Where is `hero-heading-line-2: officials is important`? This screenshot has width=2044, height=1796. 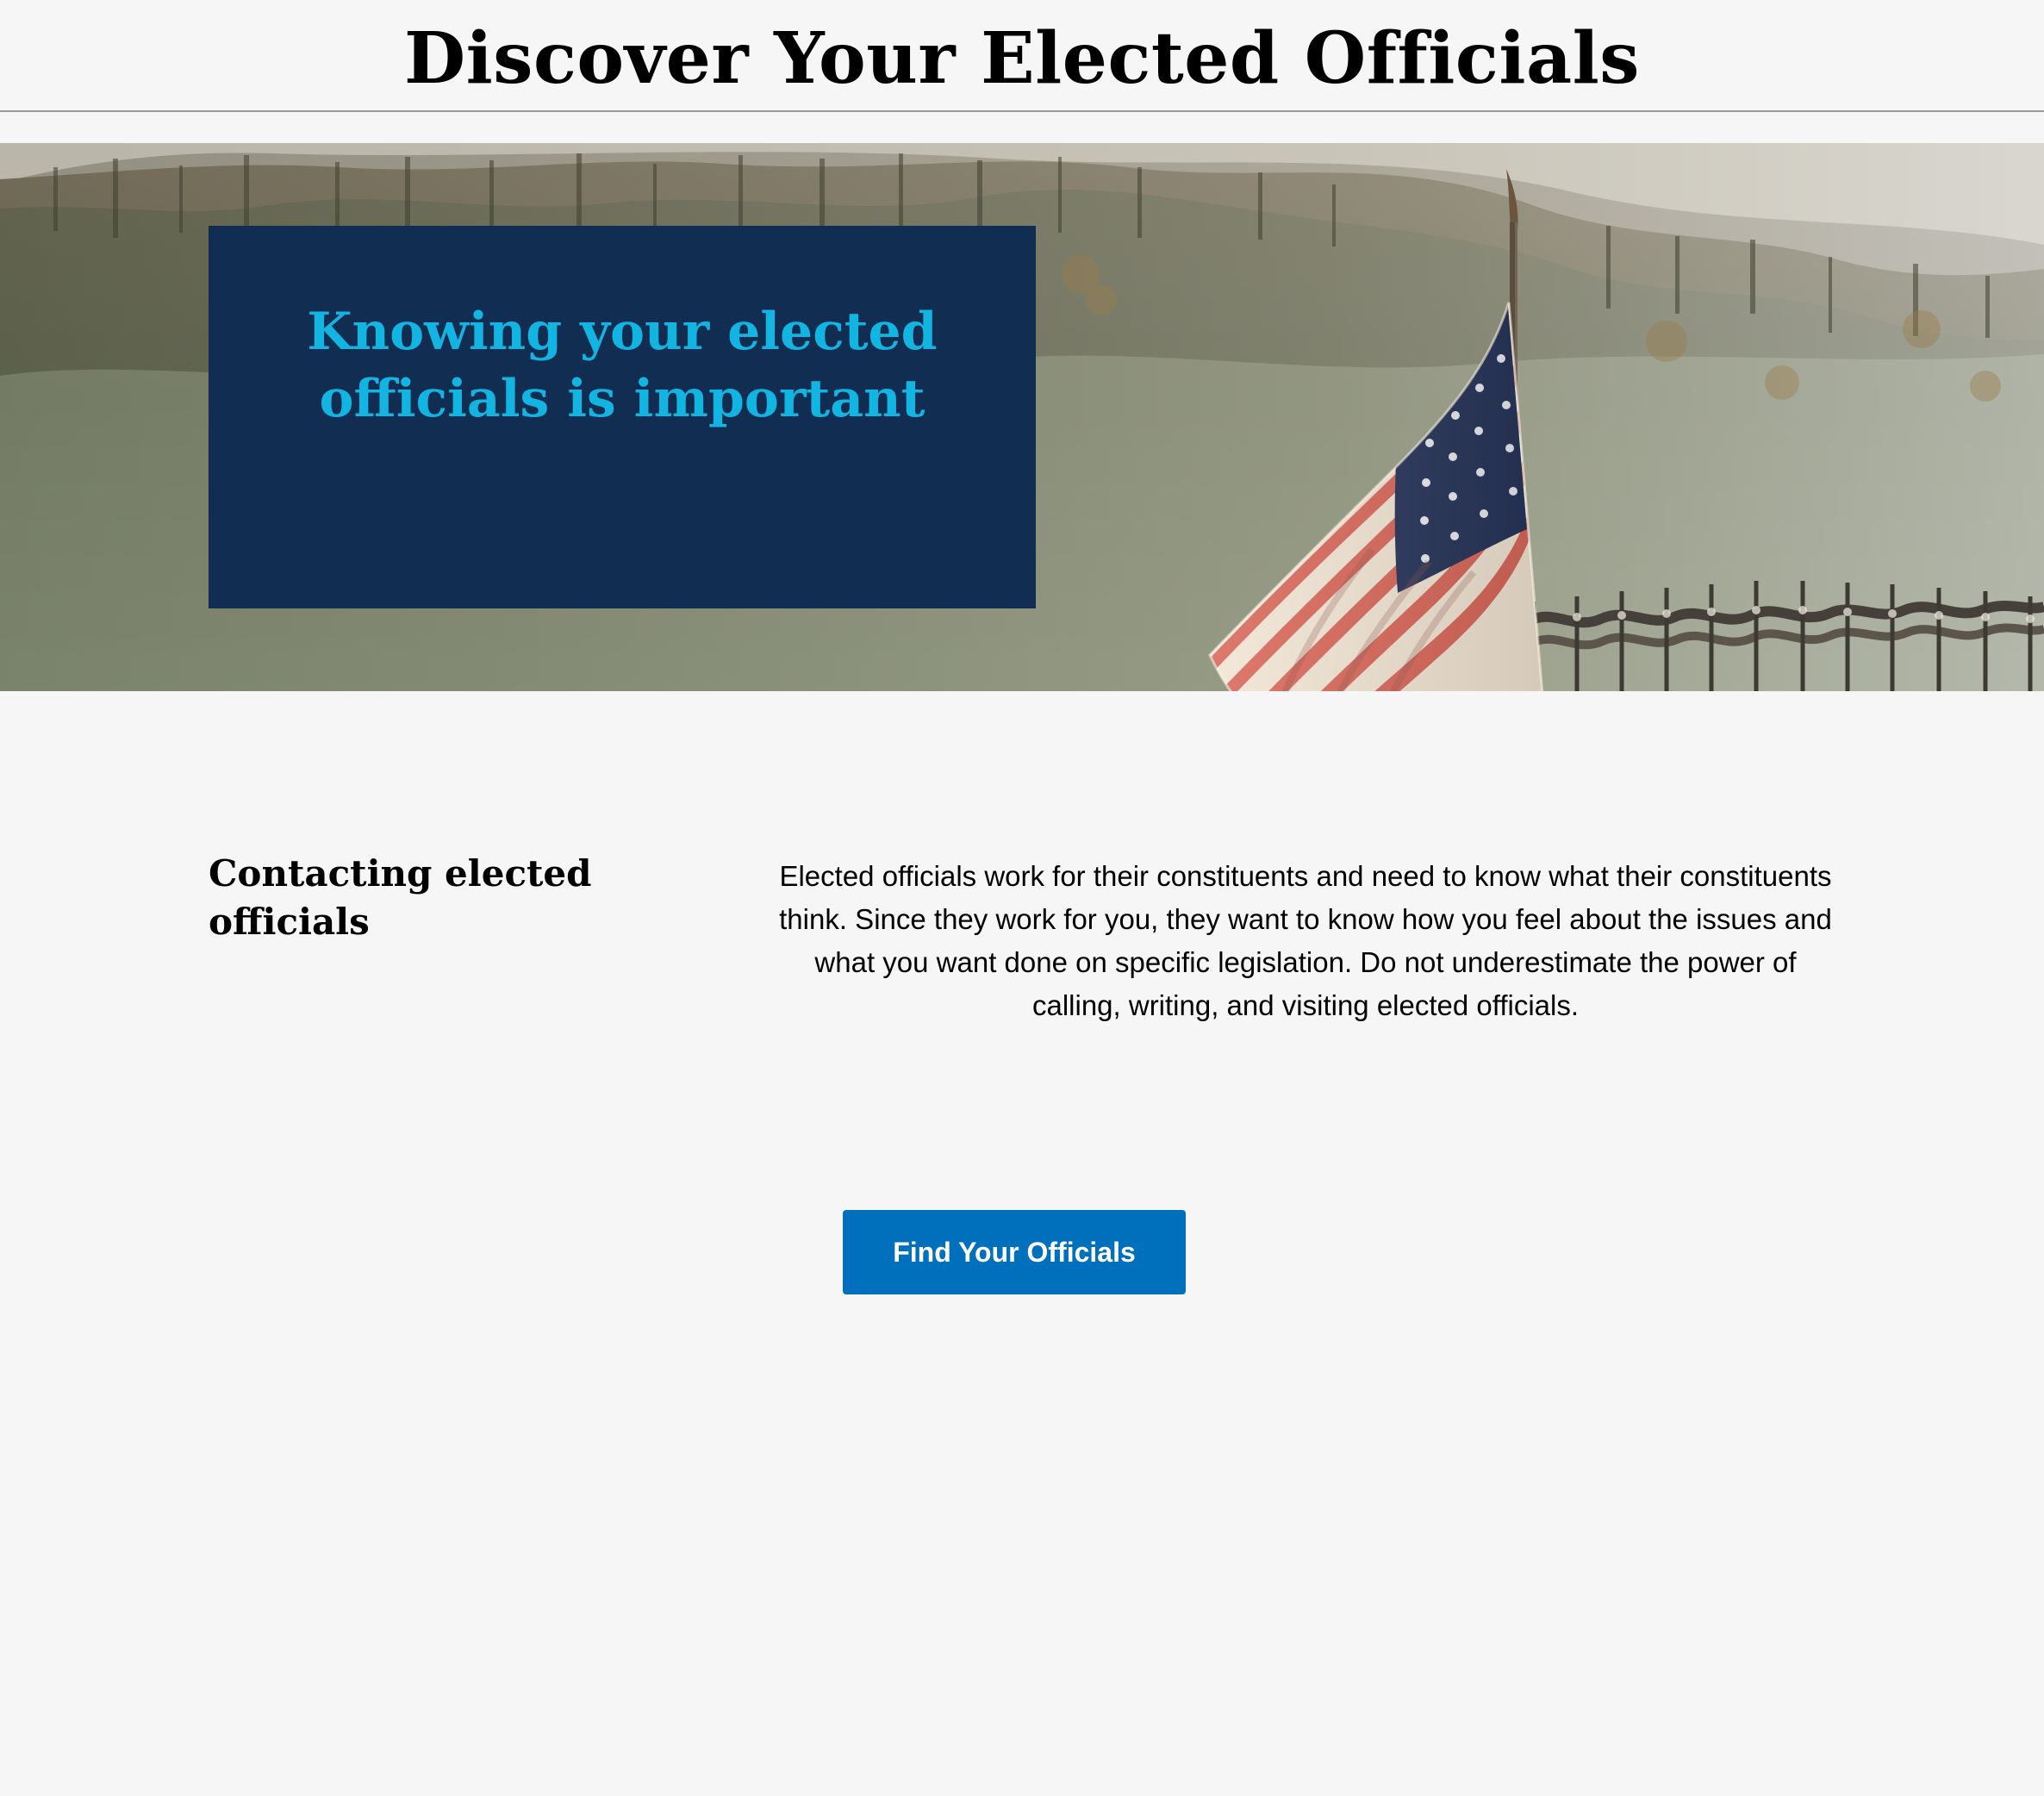
hero-heading-line-2: officials is important is located at coordinates (622, 399).